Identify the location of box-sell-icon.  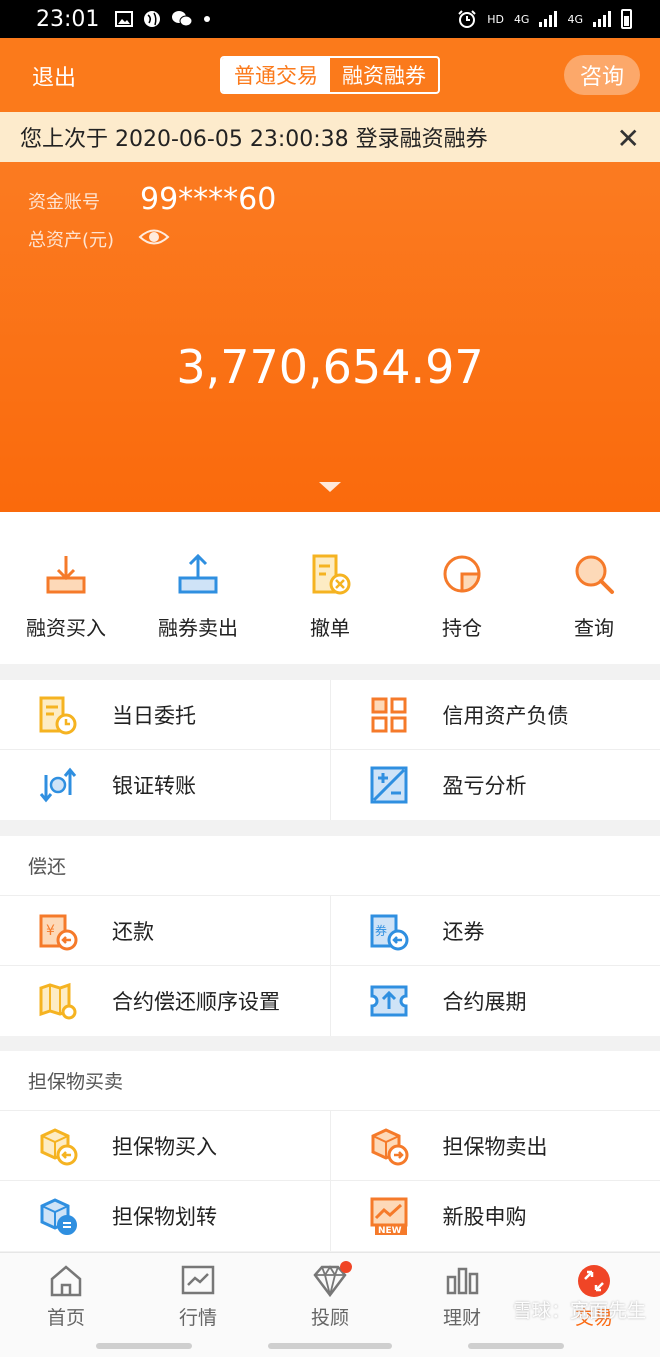
(389, 1146).